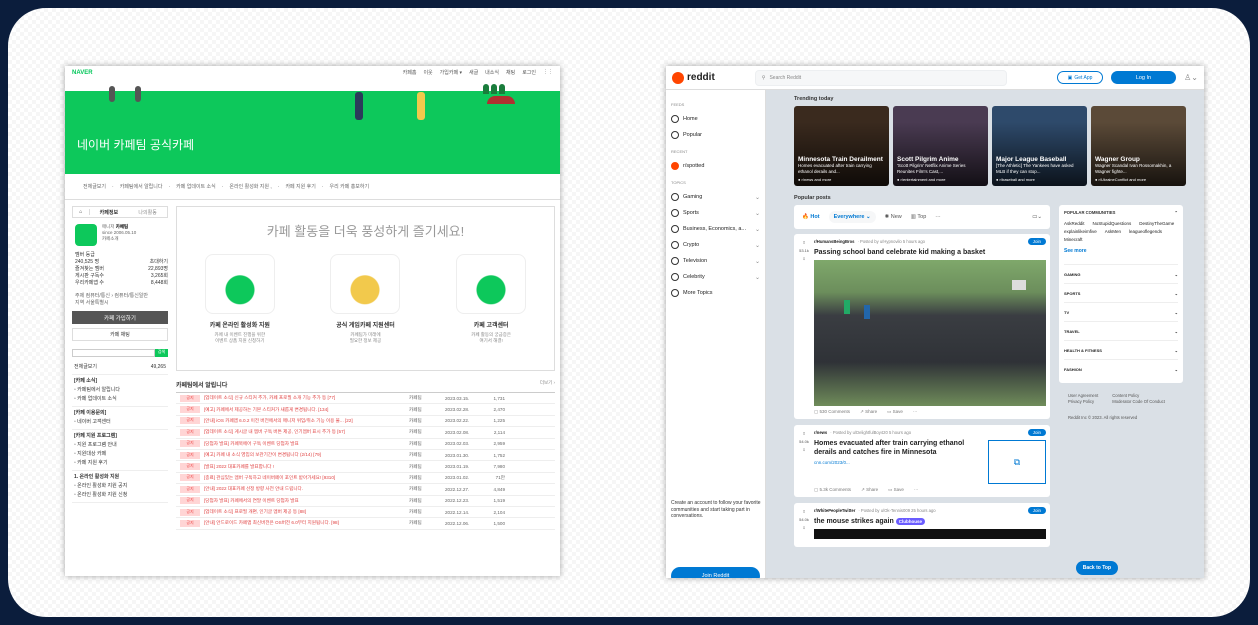  Describe the element at coordinates (451, 72) in the screenshot. I see `top-link: 가입카페 ▾` at that location.